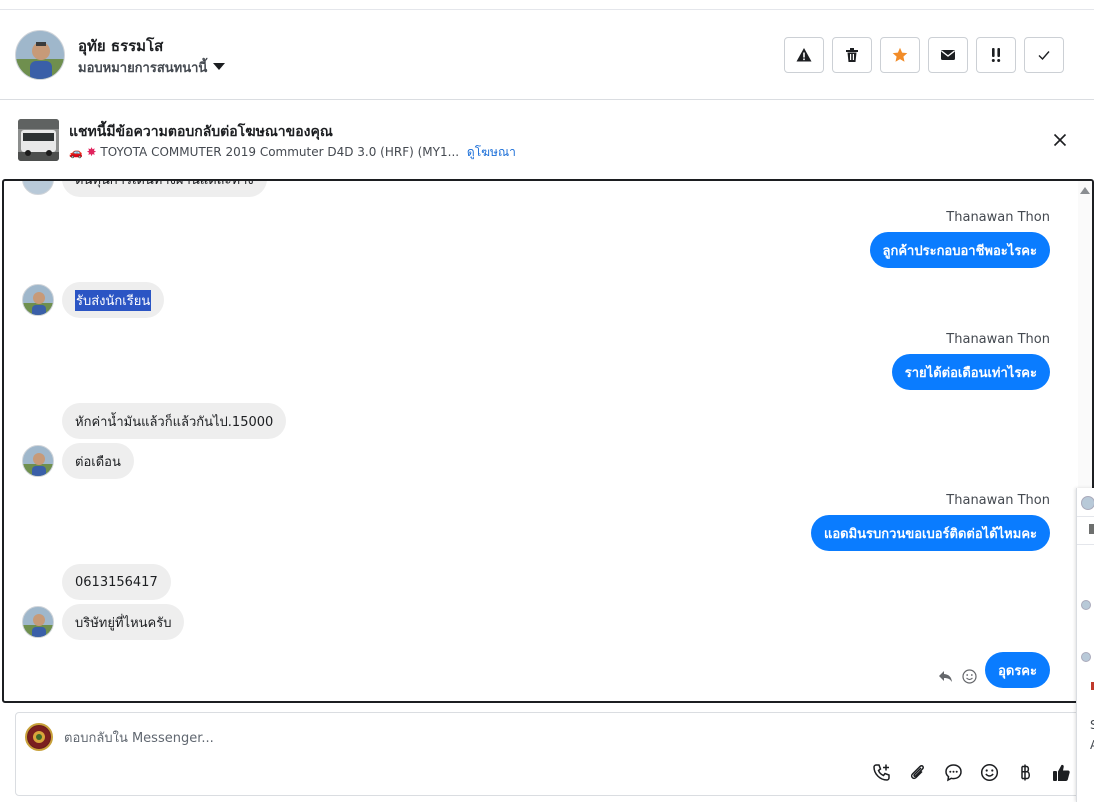 This screenshot has width=1094, height=802. I want to click on envelope-icon, so click(948, 55).